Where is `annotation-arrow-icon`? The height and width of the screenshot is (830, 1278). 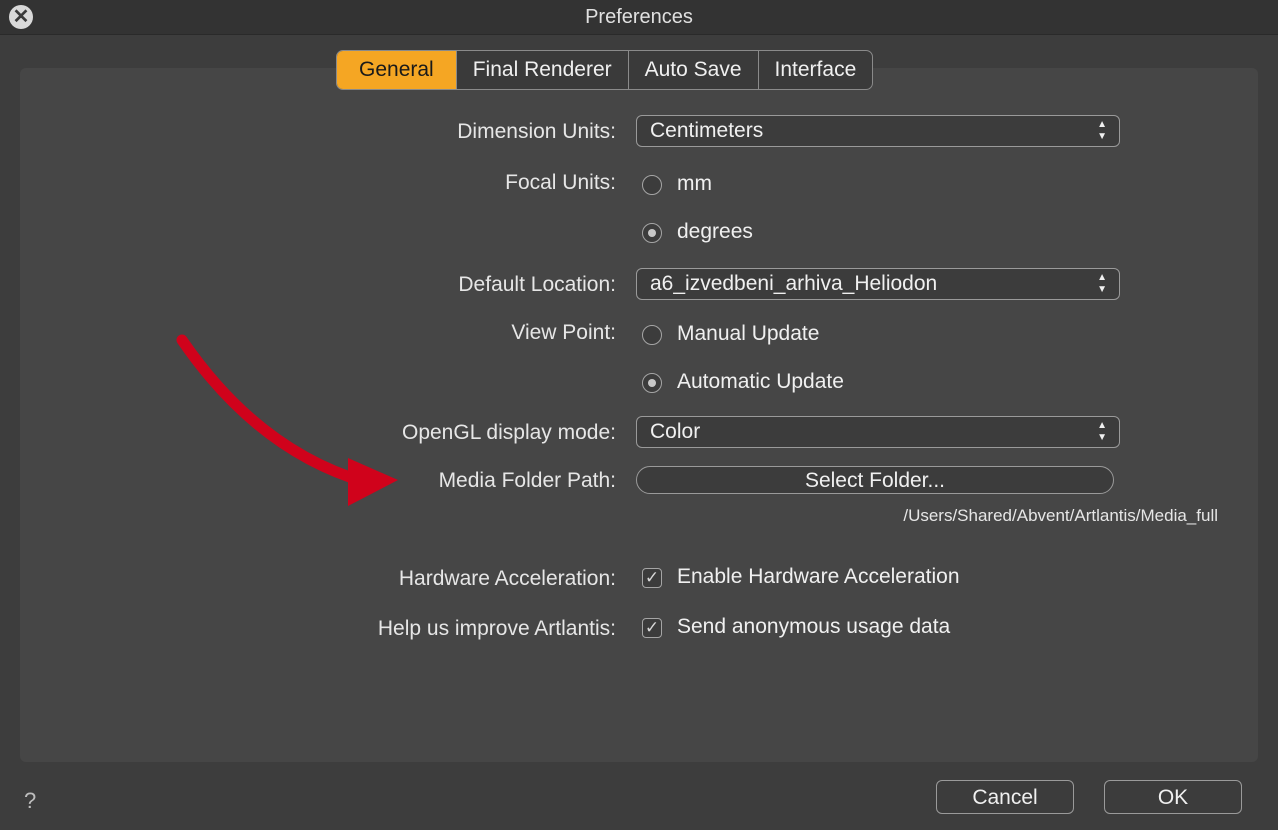
annotation-arrow-icon is located at coordinates (287, 420).